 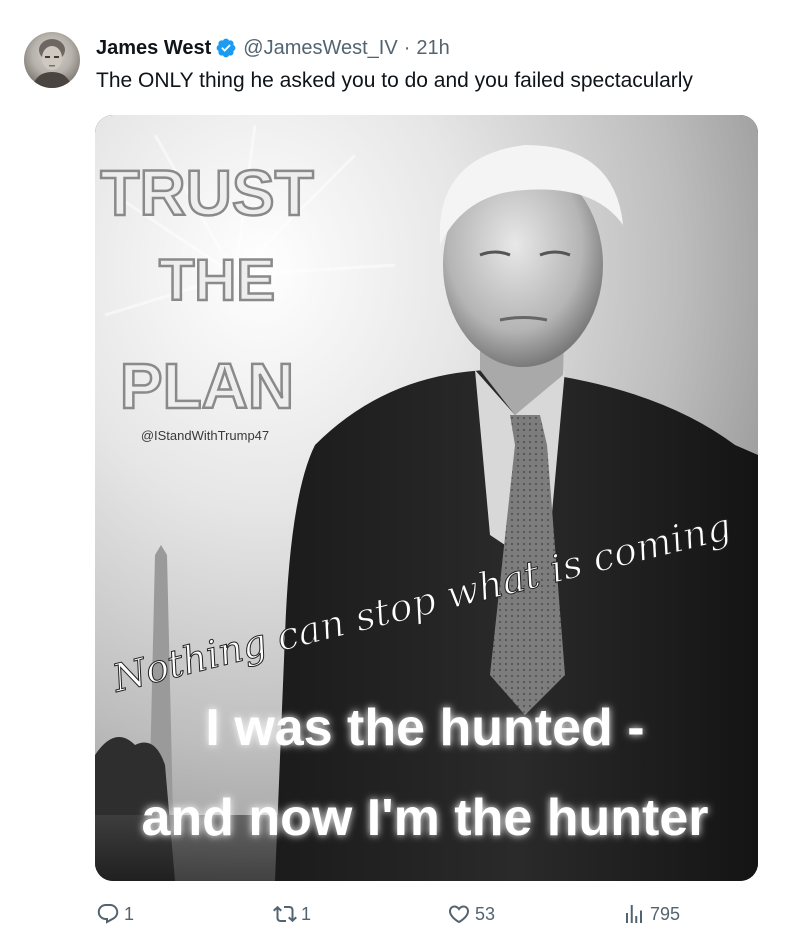 What do you see at coordinates (485, 913) in the screenshot?
I see `like-count: 53` at bounding box center [485, 913].